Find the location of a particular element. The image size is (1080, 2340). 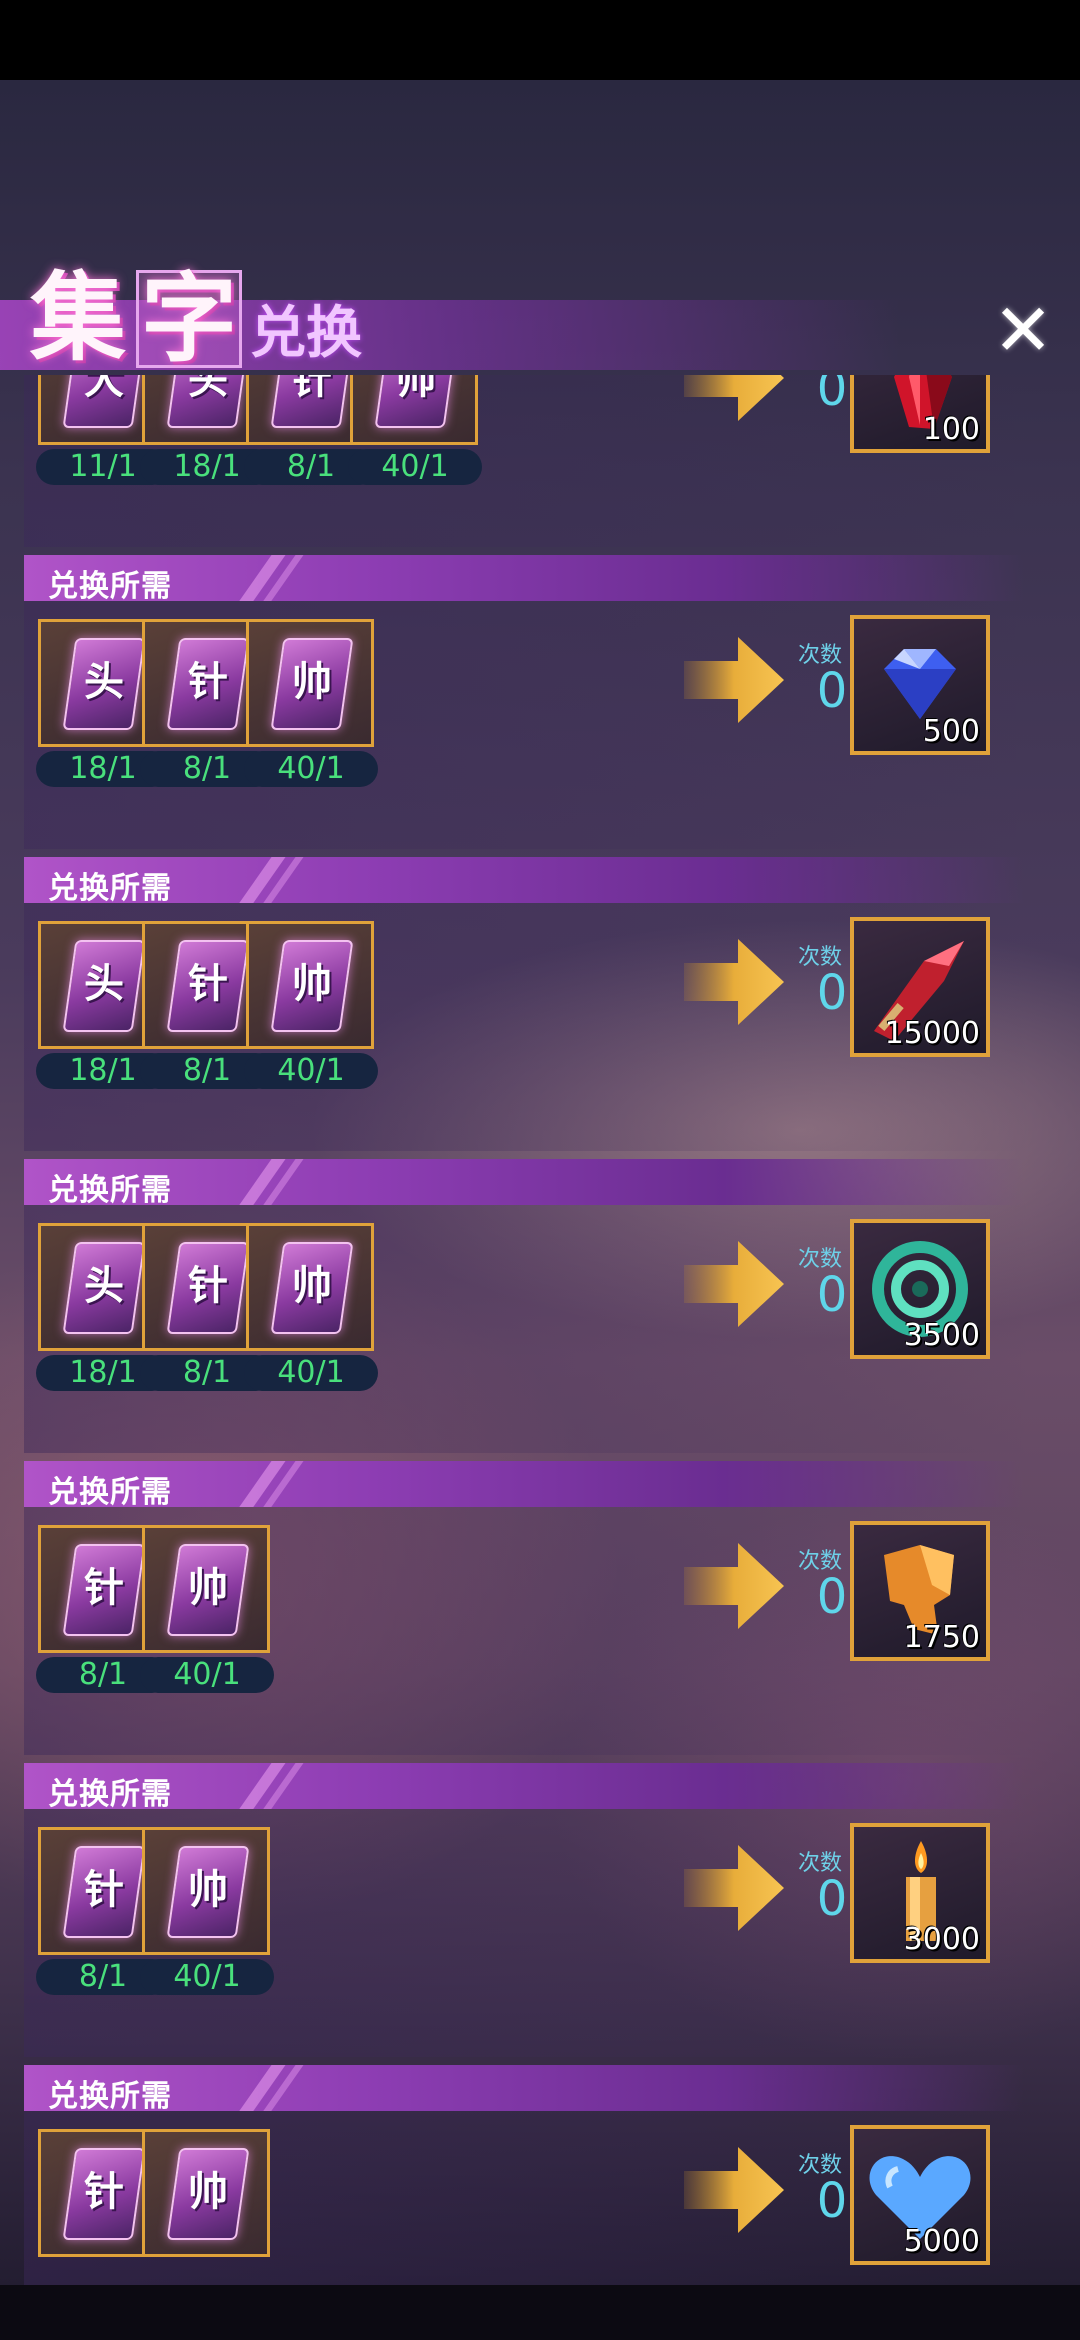

exchange-row: 兑换所需头 18/1 针 8/1 帅 40/1 次数 0 15000 is located at coordinates (540, 1008).